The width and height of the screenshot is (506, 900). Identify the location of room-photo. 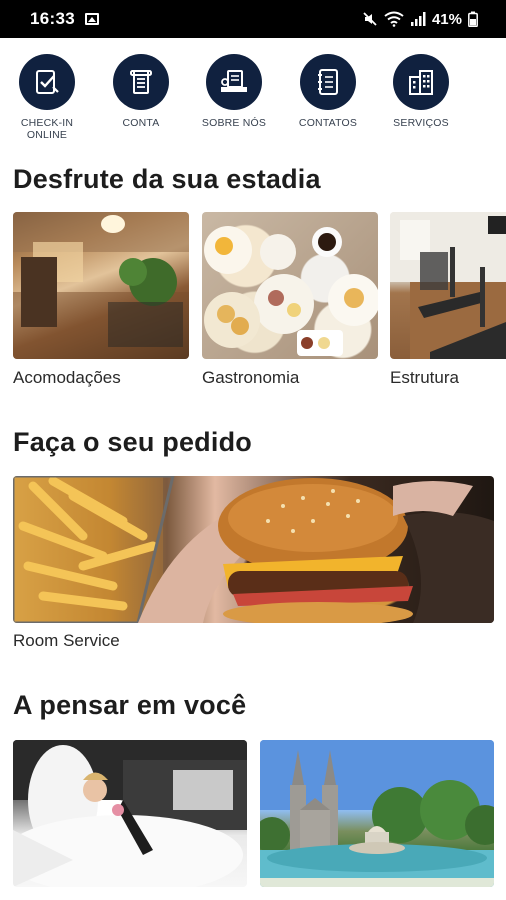
(101, 285).